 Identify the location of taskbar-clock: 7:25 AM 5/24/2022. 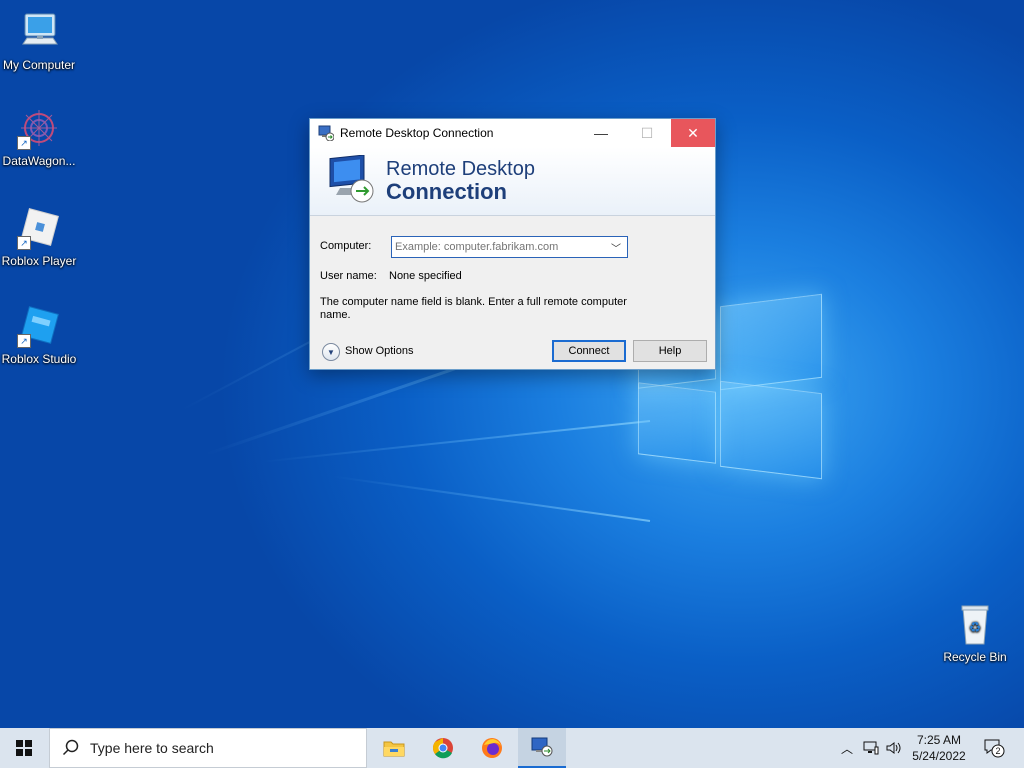
(939, 748).